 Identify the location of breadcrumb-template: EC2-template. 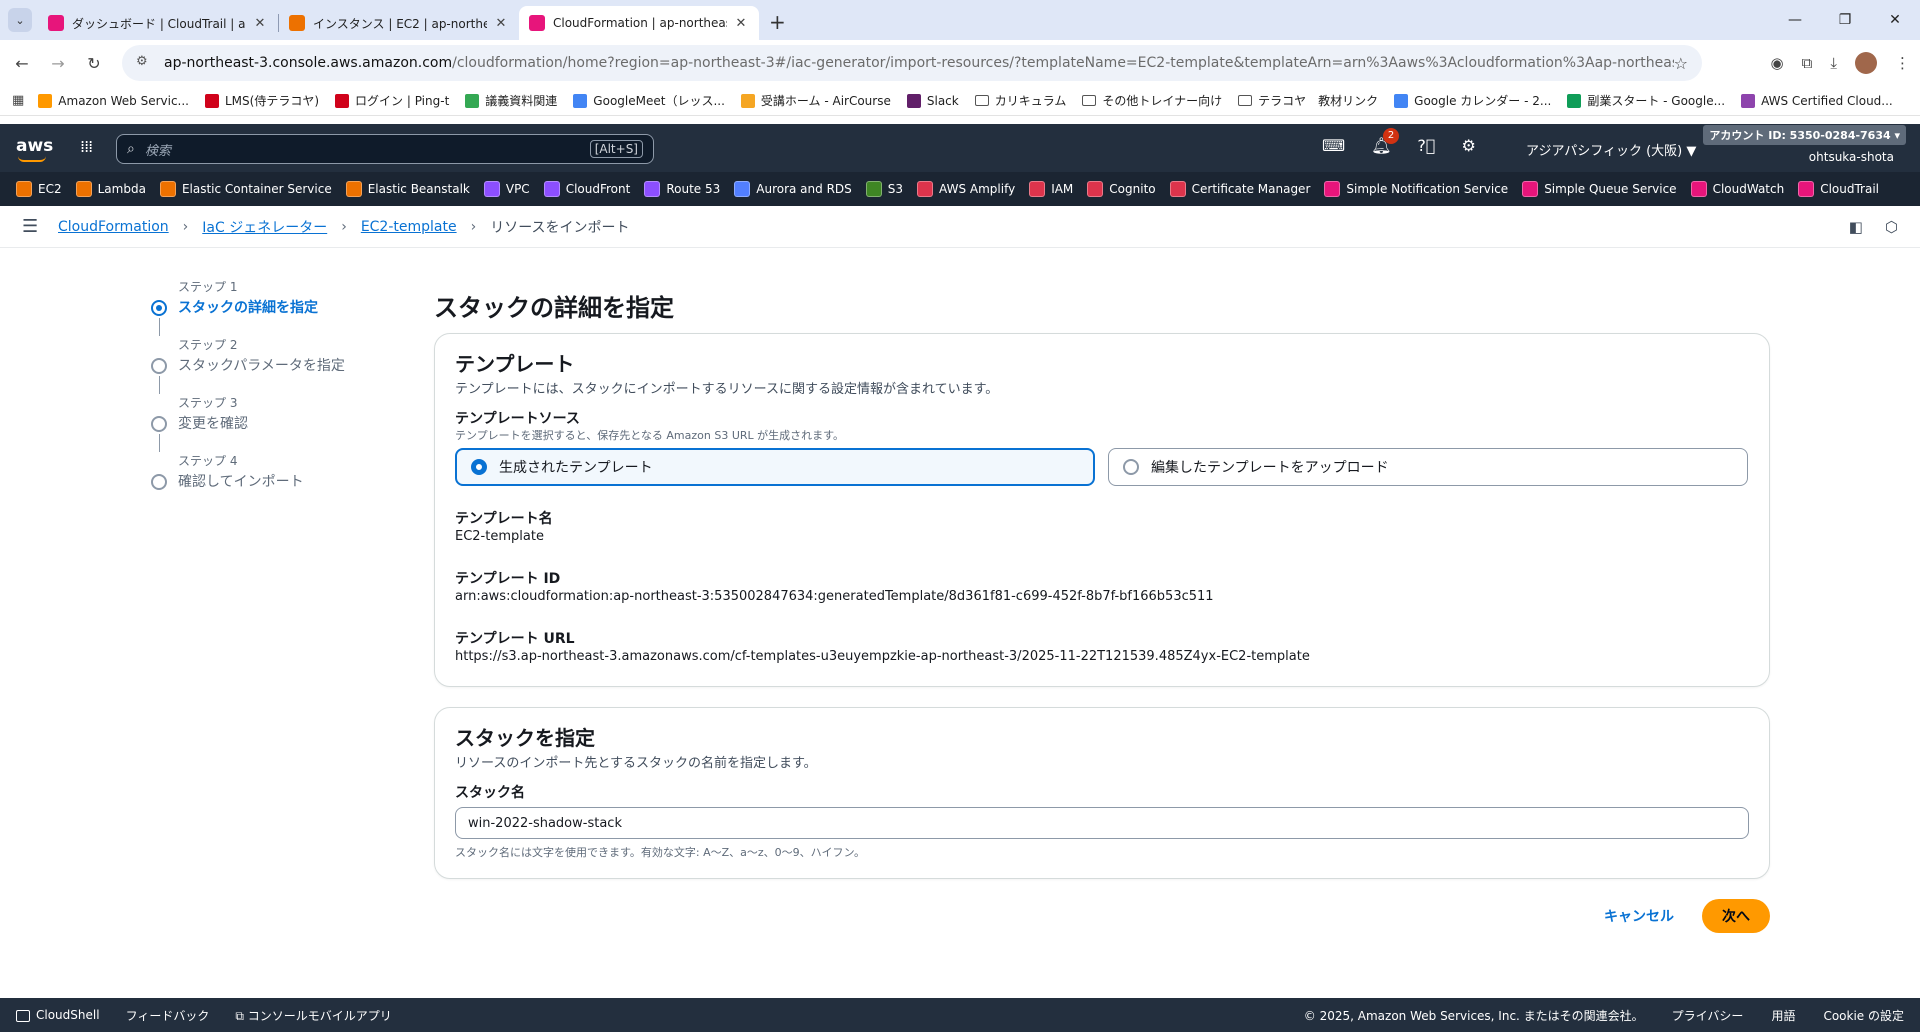
(409, 227).